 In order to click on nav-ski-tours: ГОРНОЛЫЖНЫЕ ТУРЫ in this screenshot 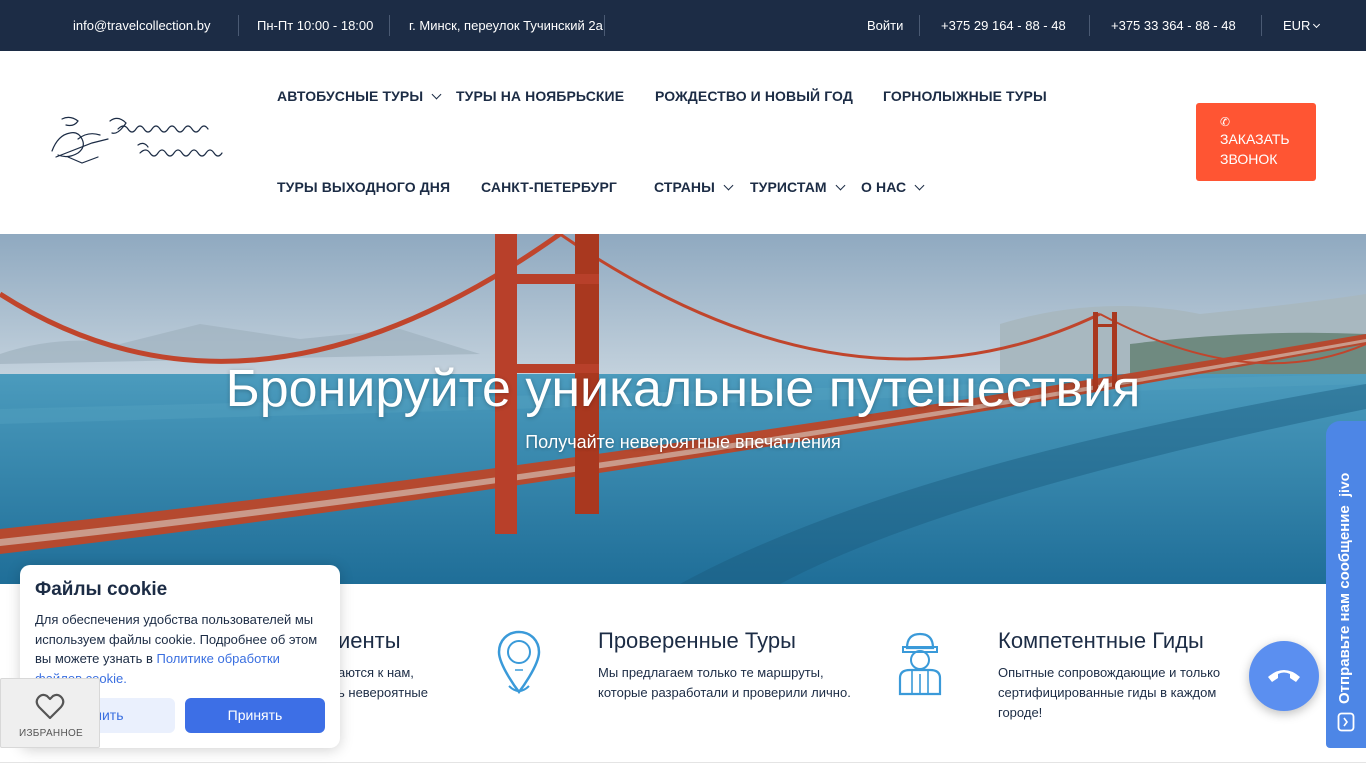, I will do `click(965, 96)`.